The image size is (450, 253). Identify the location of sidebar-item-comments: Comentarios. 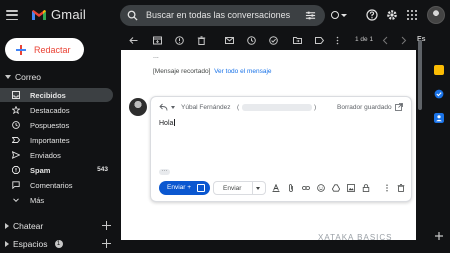
(56, 185).